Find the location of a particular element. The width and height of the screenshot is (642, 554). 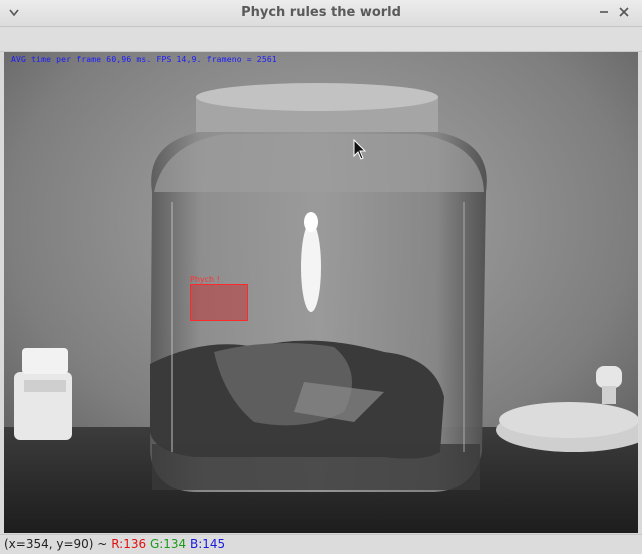

minimize-icon is located at coordinates (604, 12).